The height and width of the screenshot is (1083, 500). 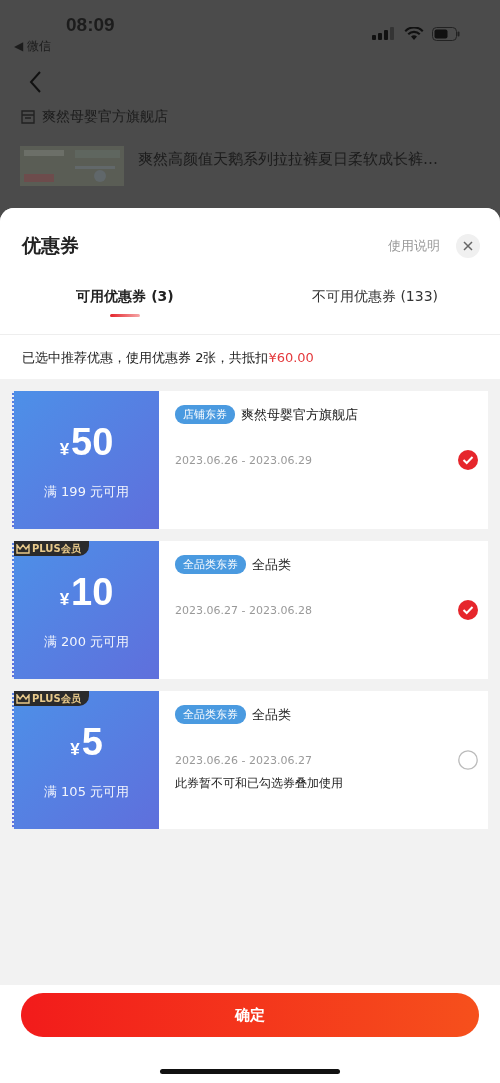 I want to click on coupon-card: ¥50 满 199 元可用 店铺东券 爽然母婴官方旗舰店 2023.06.26 - 2023.06.29, so click(x=250, y=460).